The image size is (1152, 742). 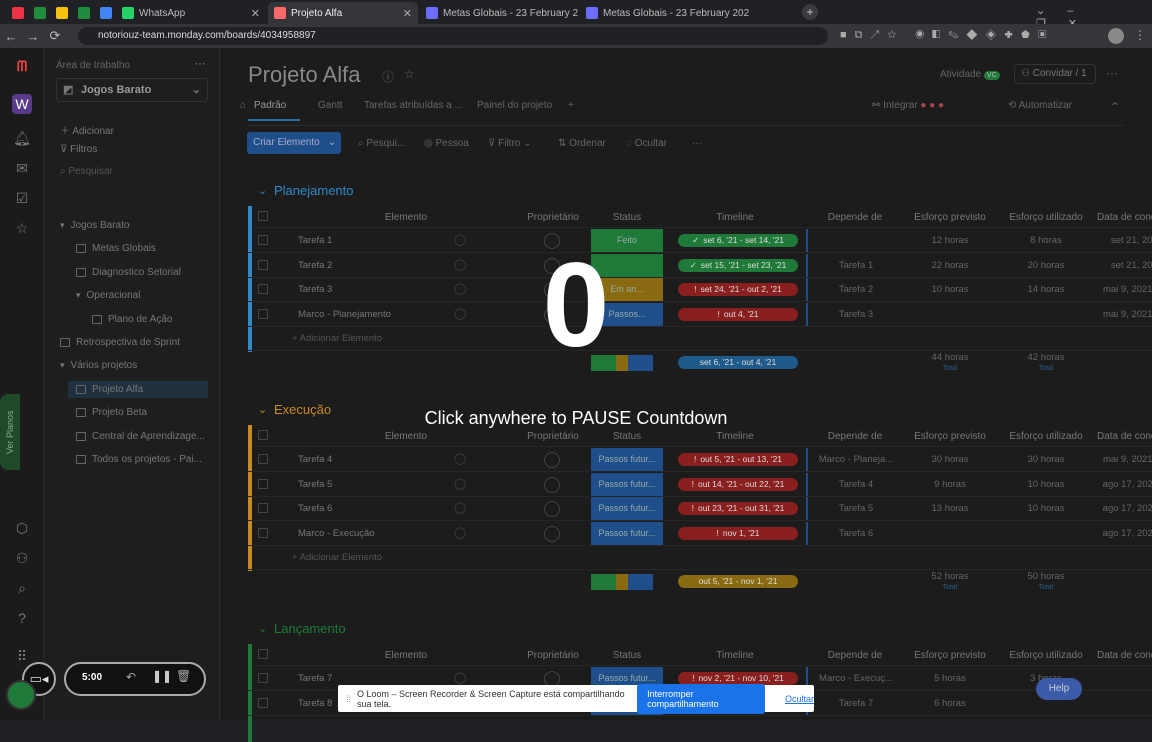 What do you see at coordinates (738, 484) in the screenshot?
I see `timeline-pill: ! out 14, '21 - out 22, '21` at bounding box center [738, 484].